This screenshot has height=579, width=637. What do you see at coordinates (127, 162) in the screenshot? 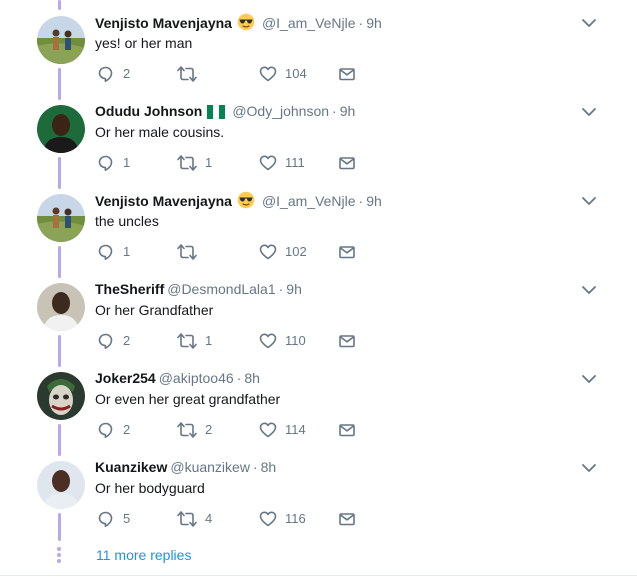
I see `reply-count: 1` at bounding box center [127, 162].